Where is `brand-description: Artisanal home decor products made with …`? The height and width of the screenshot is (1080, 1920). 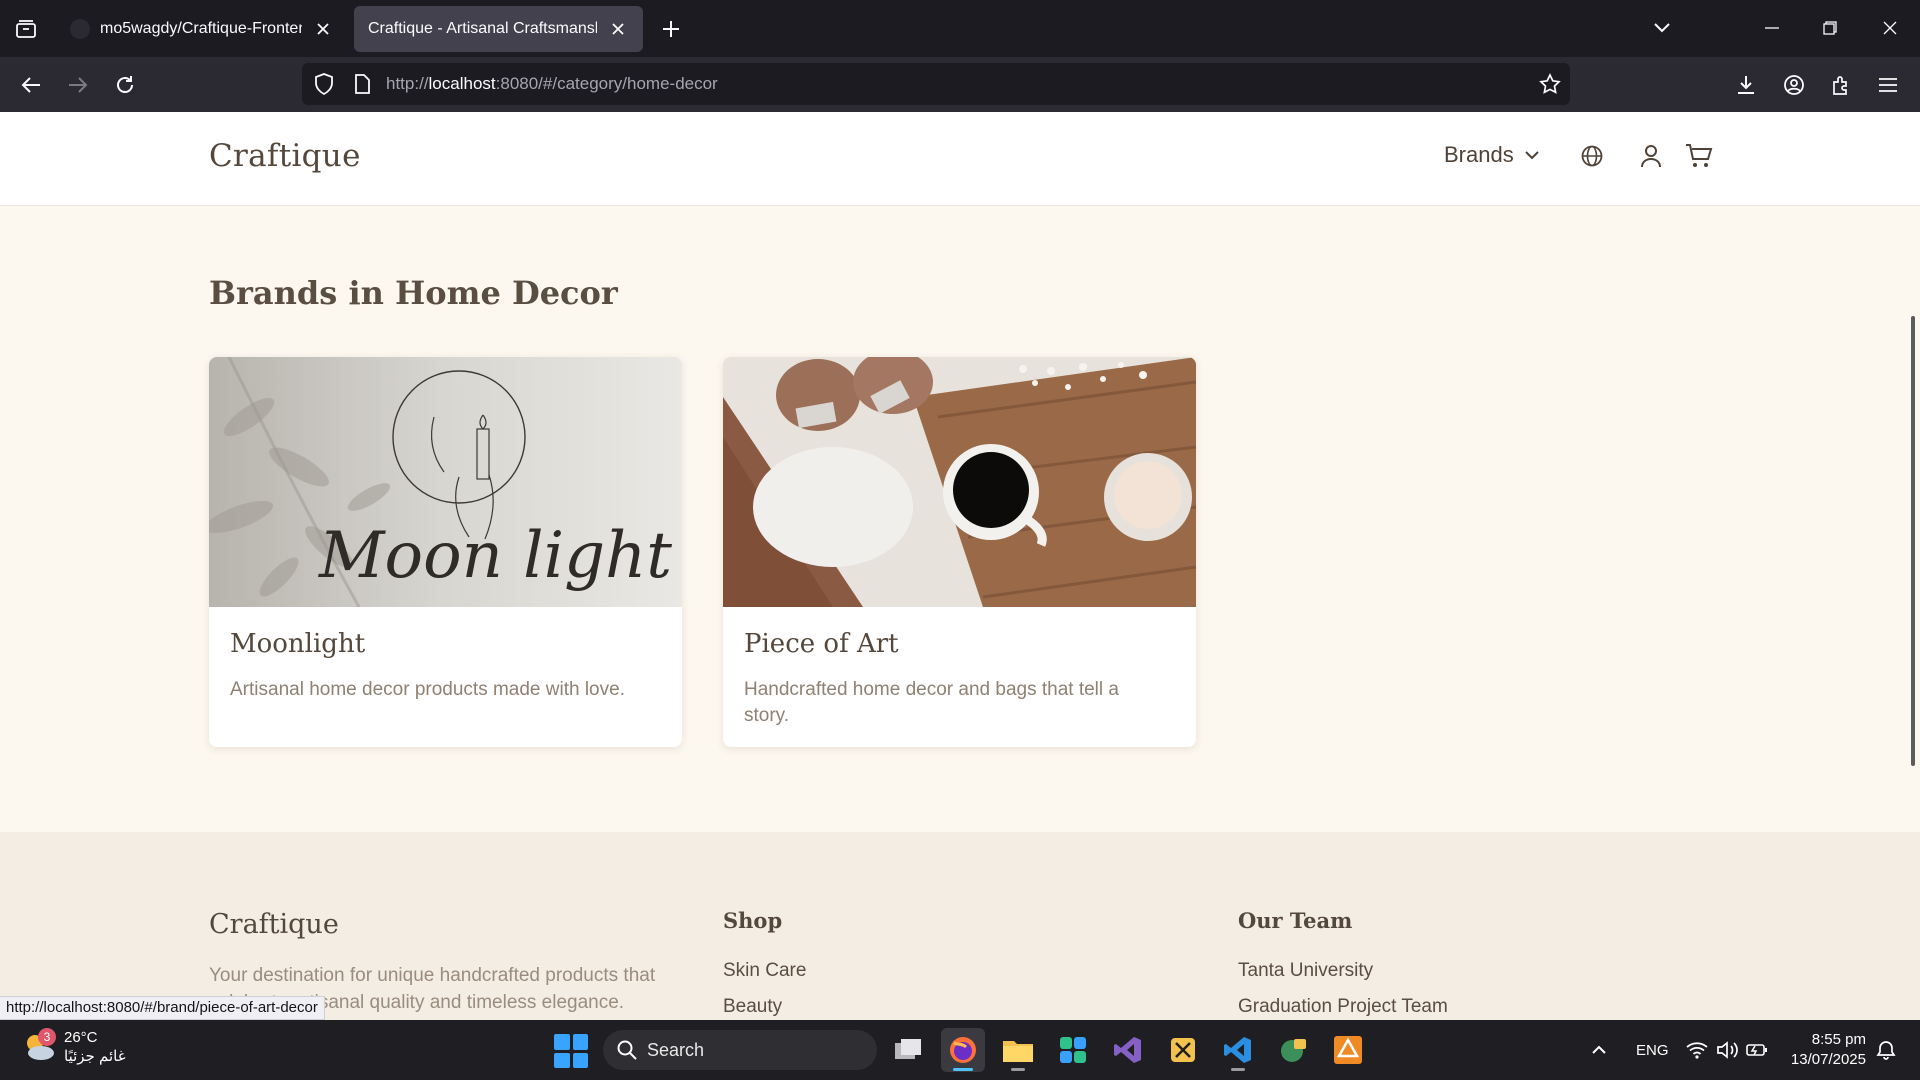
brand-description: Artisanal home decor products made with … is located at coordinates (427, 689).